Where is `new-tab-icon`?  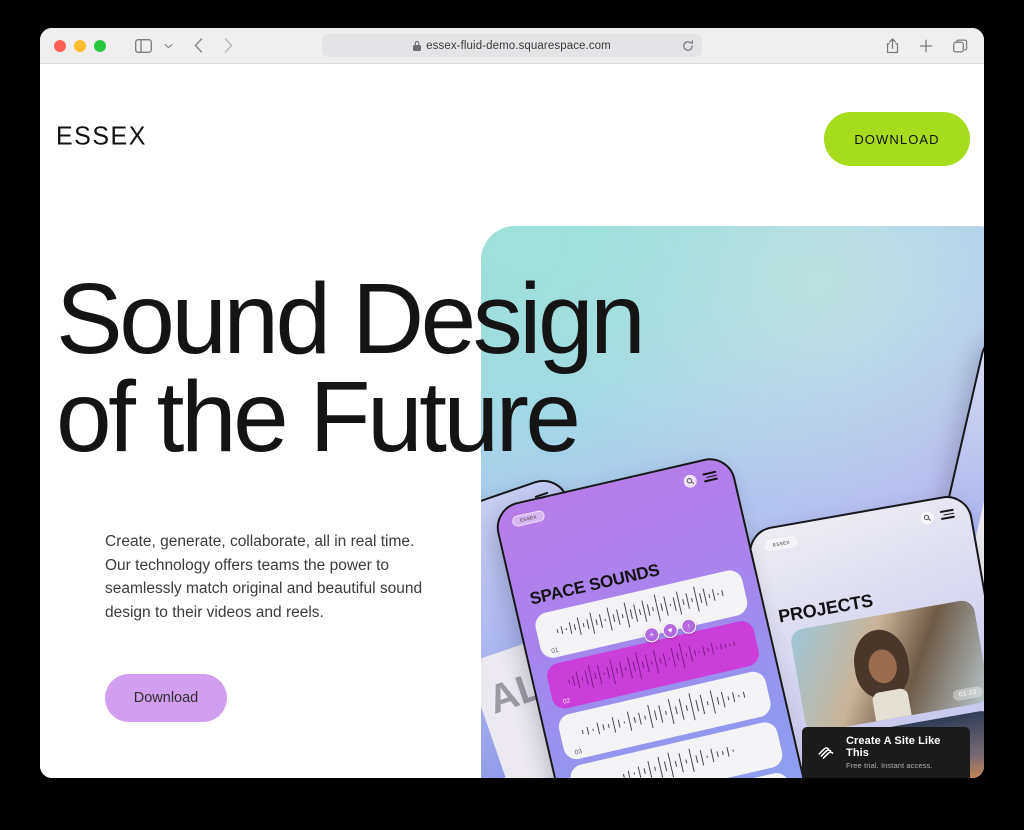
new-tab-icon is located at coordinates (926, 46).